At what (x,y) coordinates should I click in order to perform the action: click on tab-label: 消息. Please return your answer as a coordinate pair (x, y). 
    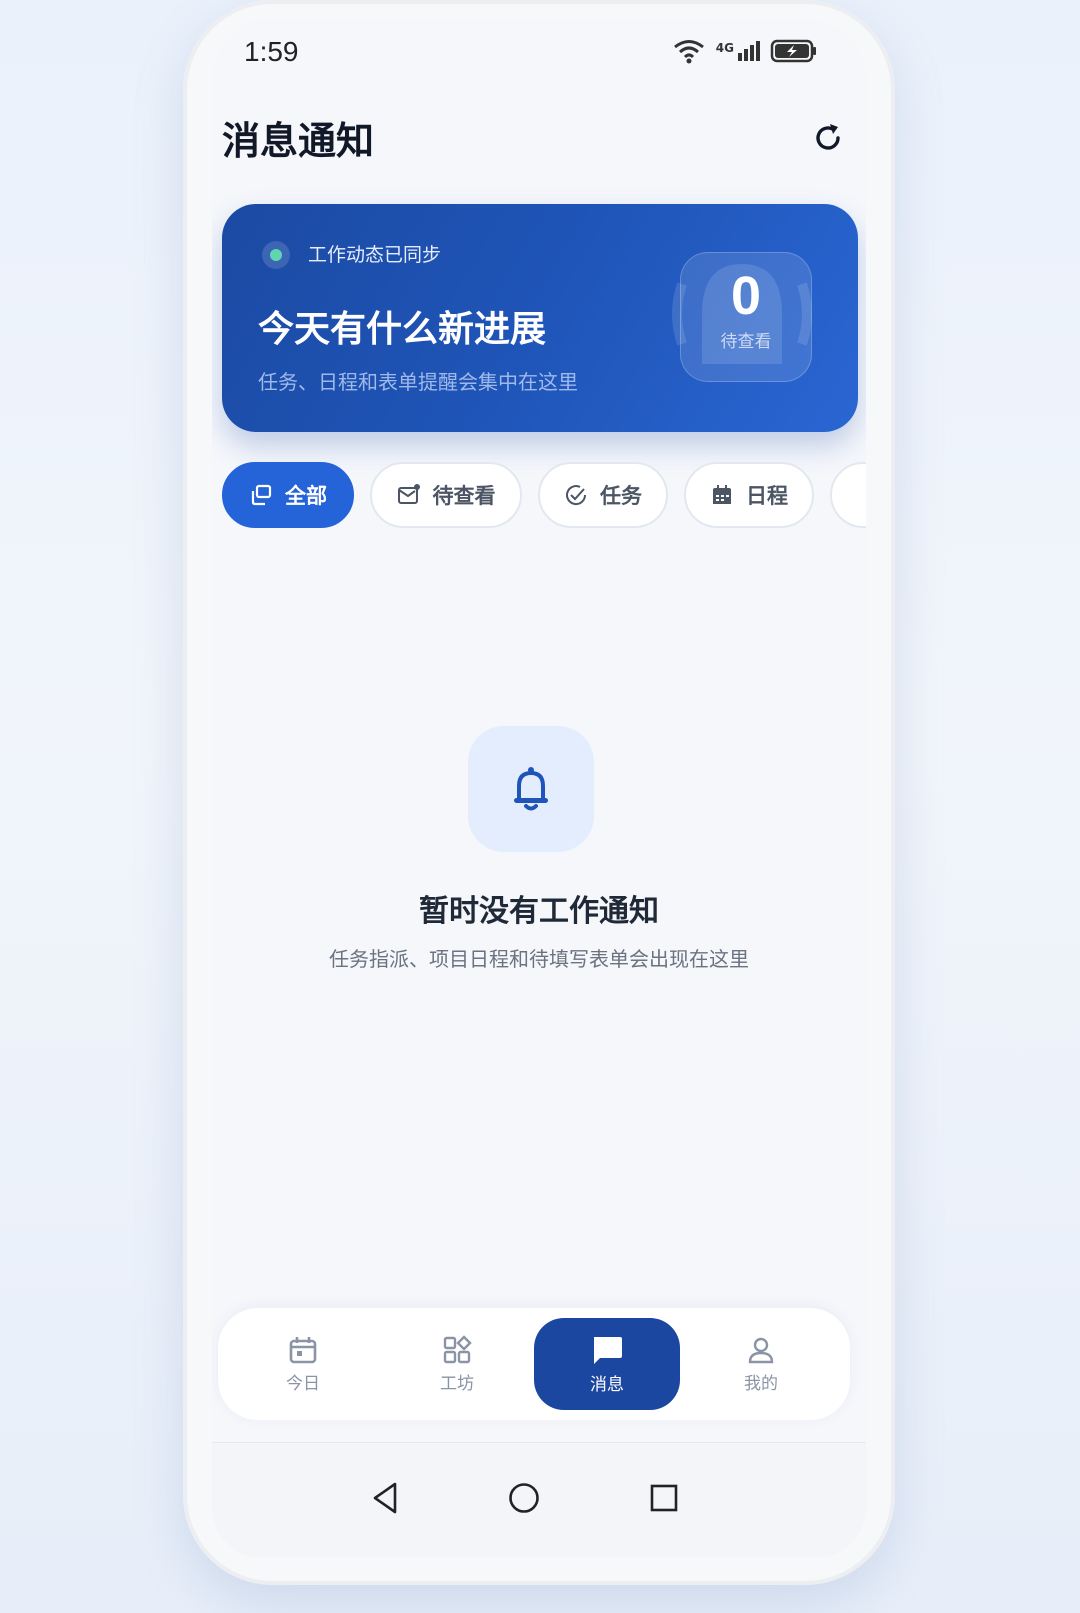
    Looking at the image, I should click on (607, 1384).